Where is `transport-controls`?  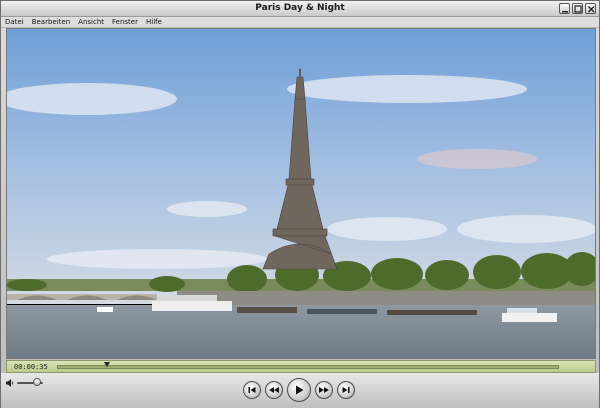
transport-controls is located at coordinates (299, 390).